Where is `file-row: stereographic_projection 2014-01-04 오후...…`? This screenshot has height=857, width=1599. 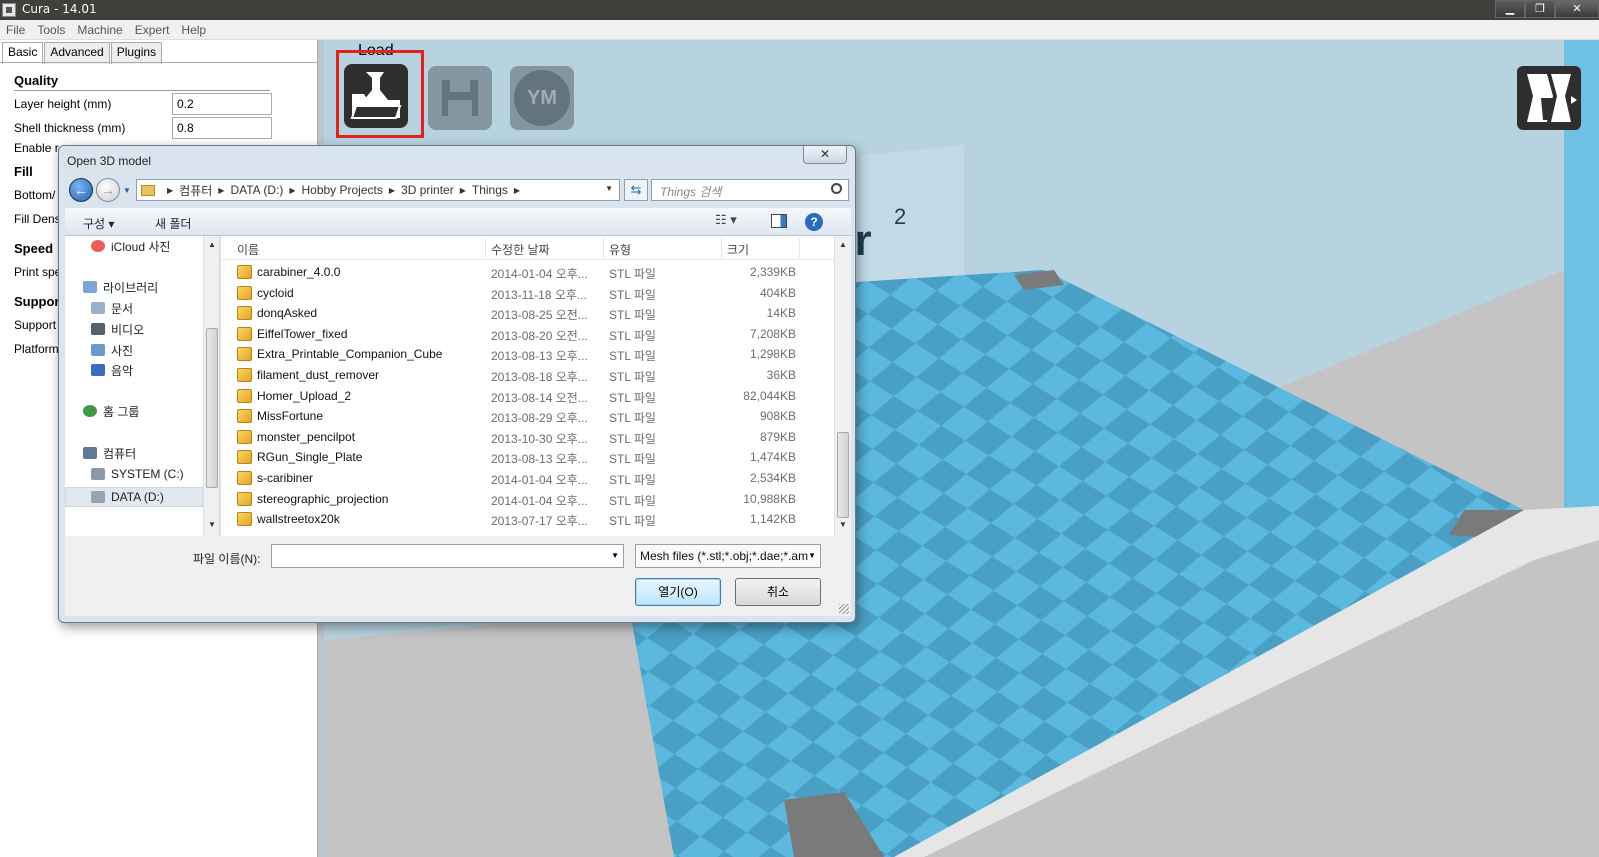 file-row: stereographic_projection 2014-01-04 오후...… is located at coordinates (527, 499).